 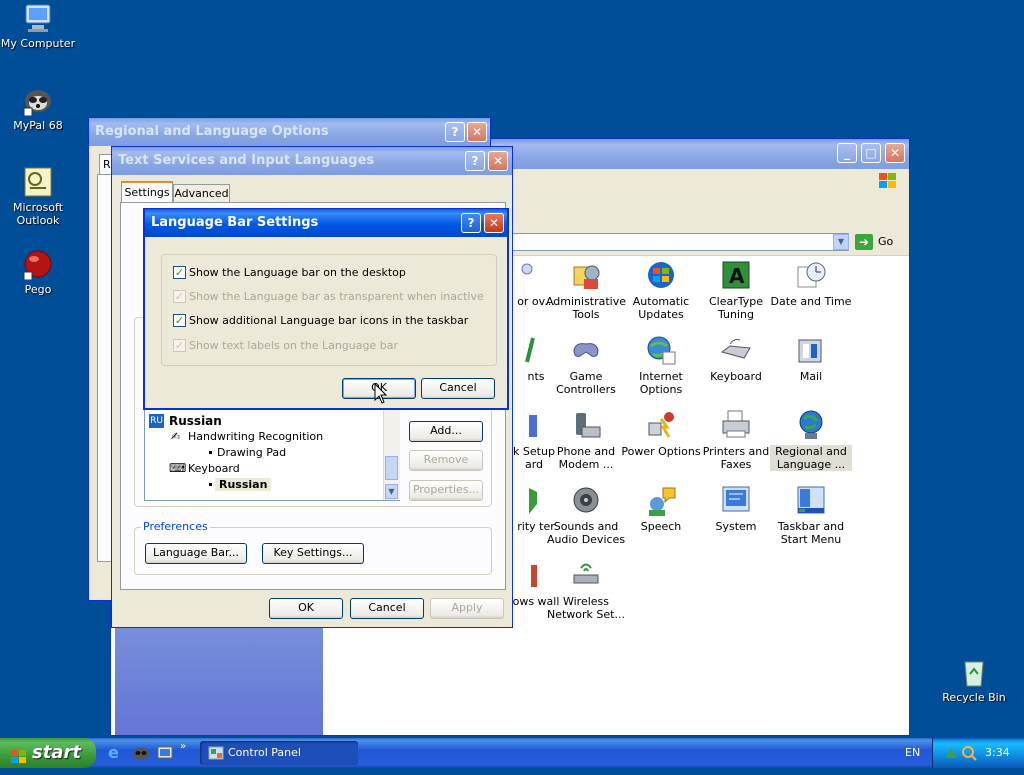 I want to click on scroll-down-button: ▼, so click(x=391, y=491).